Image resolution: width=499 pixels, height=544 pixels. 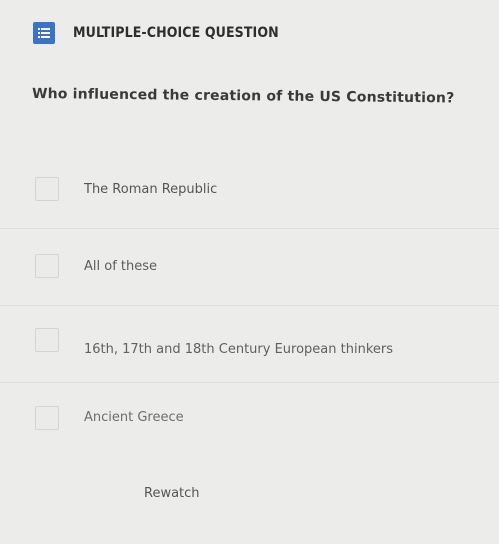 What do you see at coordinates (249, 267) in the screenshot?
I see `answer-option: All of these` at bounding box center [249, 267].